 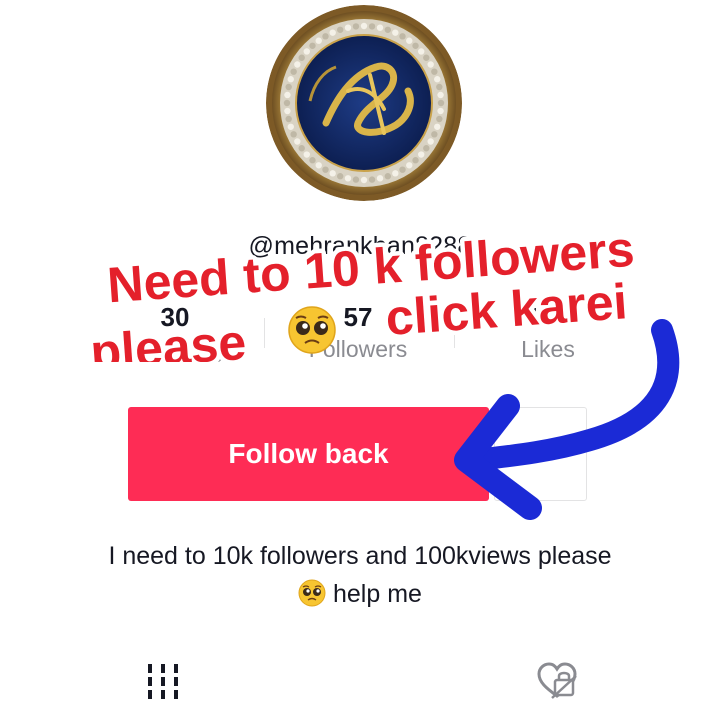 I want to click on avatar, so click(x=364, y=103).